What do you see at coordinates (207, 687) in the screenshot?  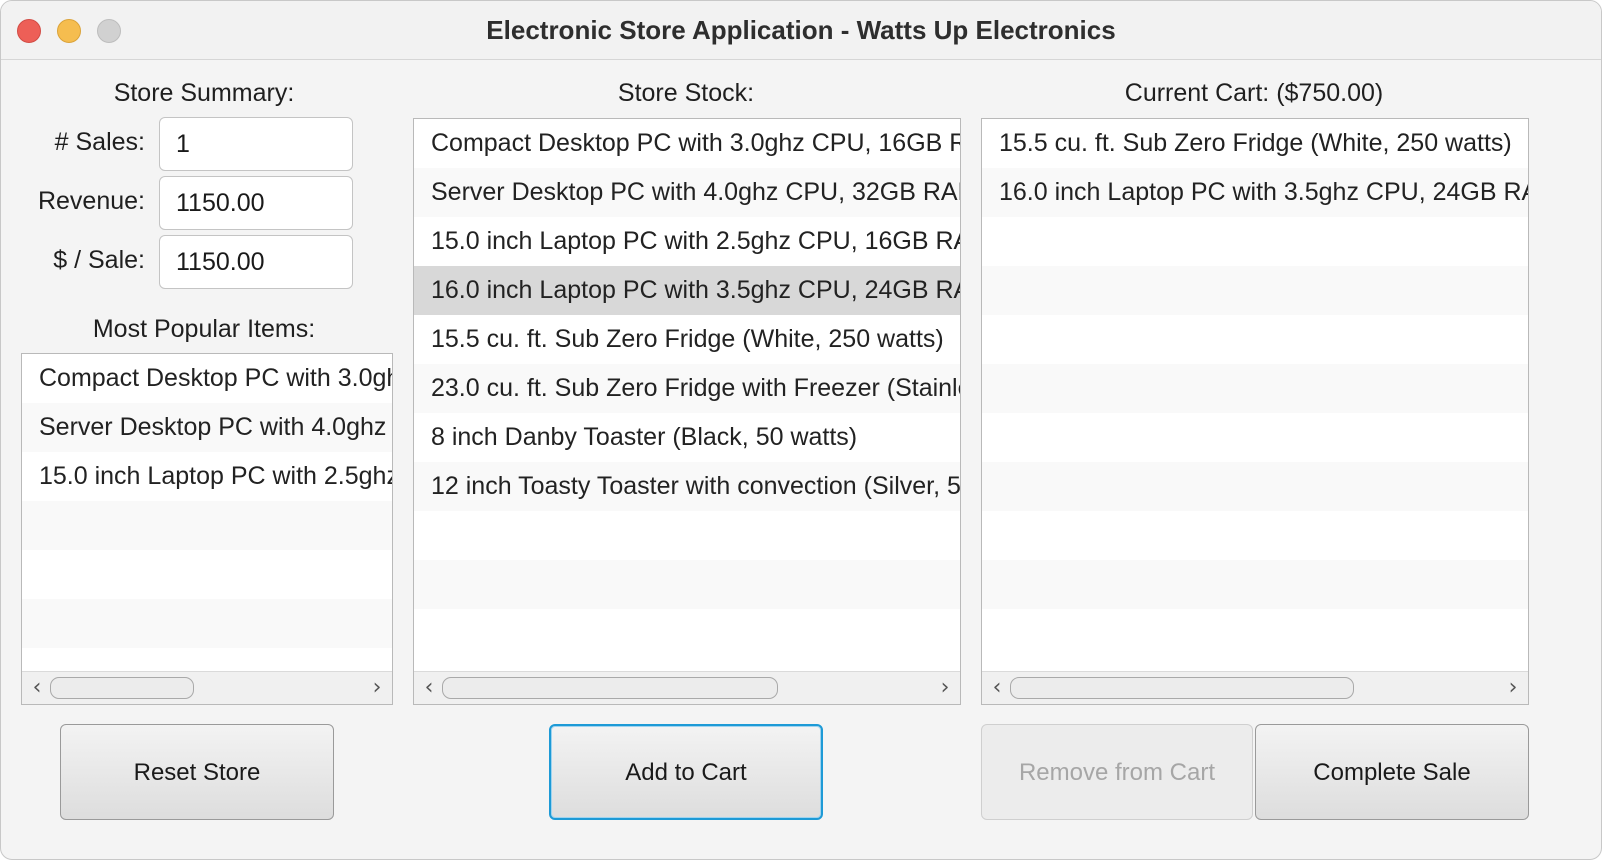 I see `popular-horizontal-scrollbar: ‹ ›` at bounding box center [207, 687].